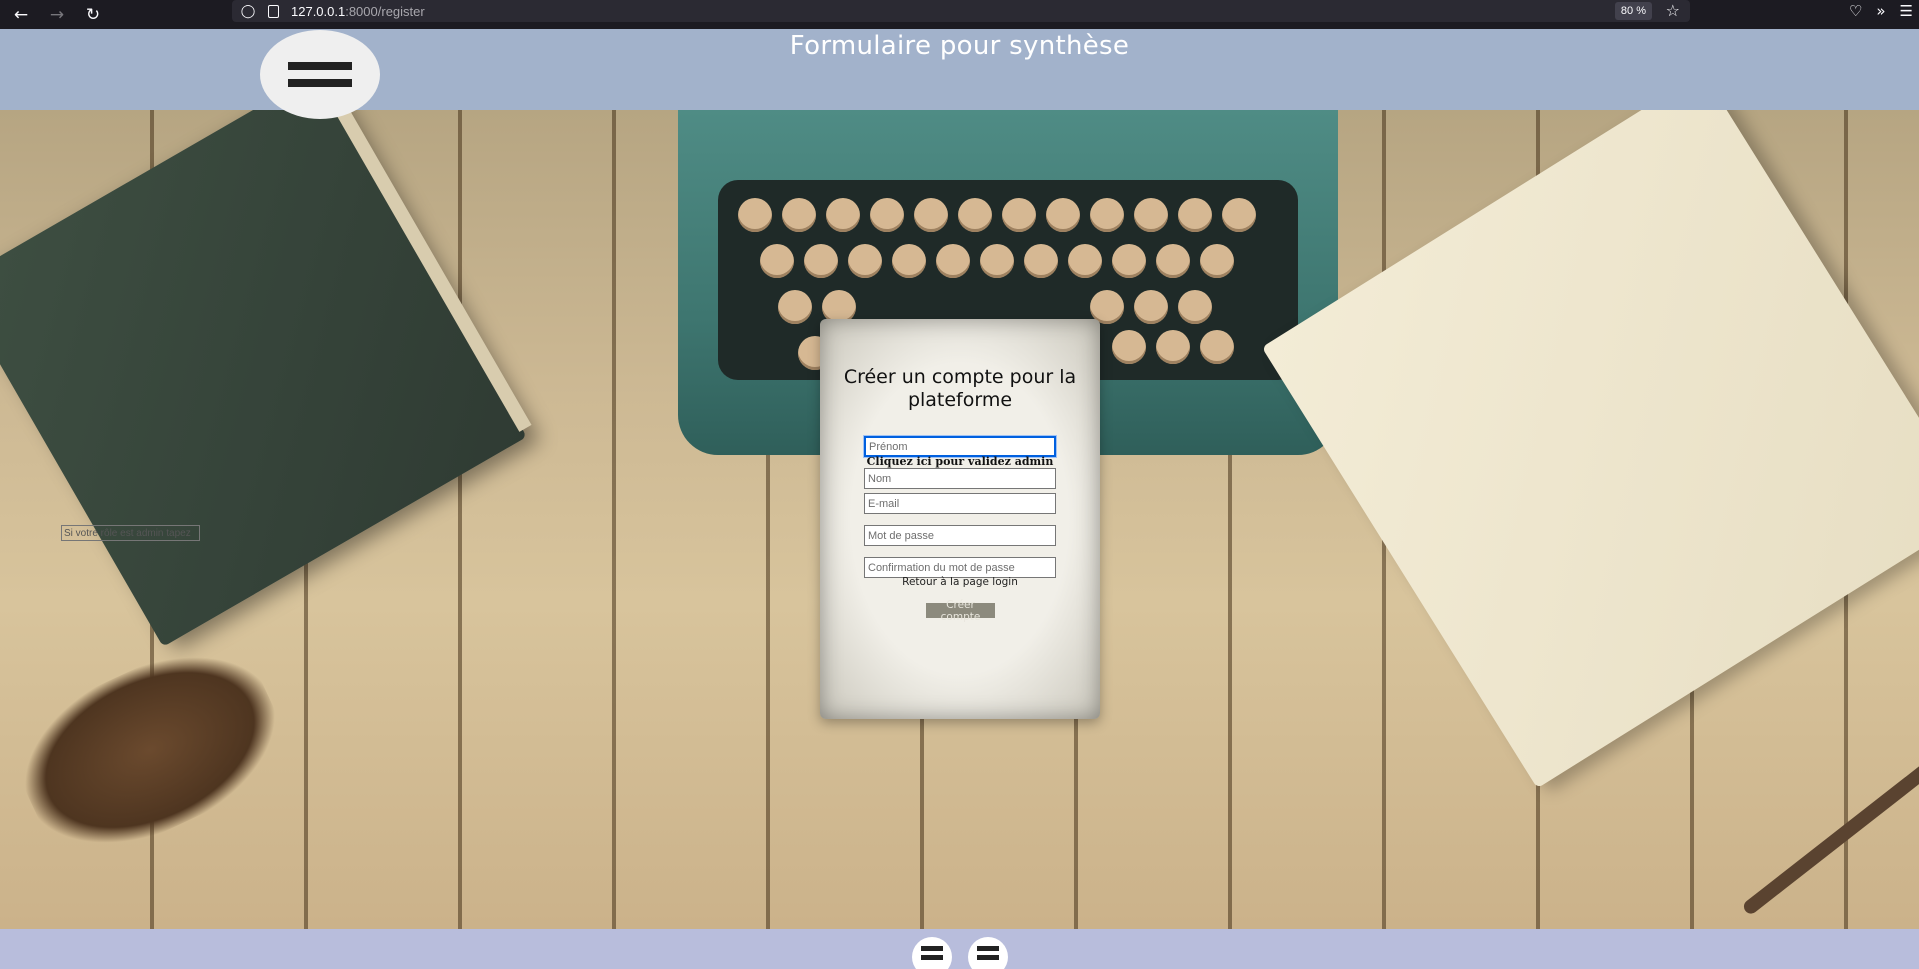 The image size is (1919, 969). Describe the element at coordinates (960, 388) in the screenshot. I see `form-title: Créer un compte pour la plateforme` at that location.